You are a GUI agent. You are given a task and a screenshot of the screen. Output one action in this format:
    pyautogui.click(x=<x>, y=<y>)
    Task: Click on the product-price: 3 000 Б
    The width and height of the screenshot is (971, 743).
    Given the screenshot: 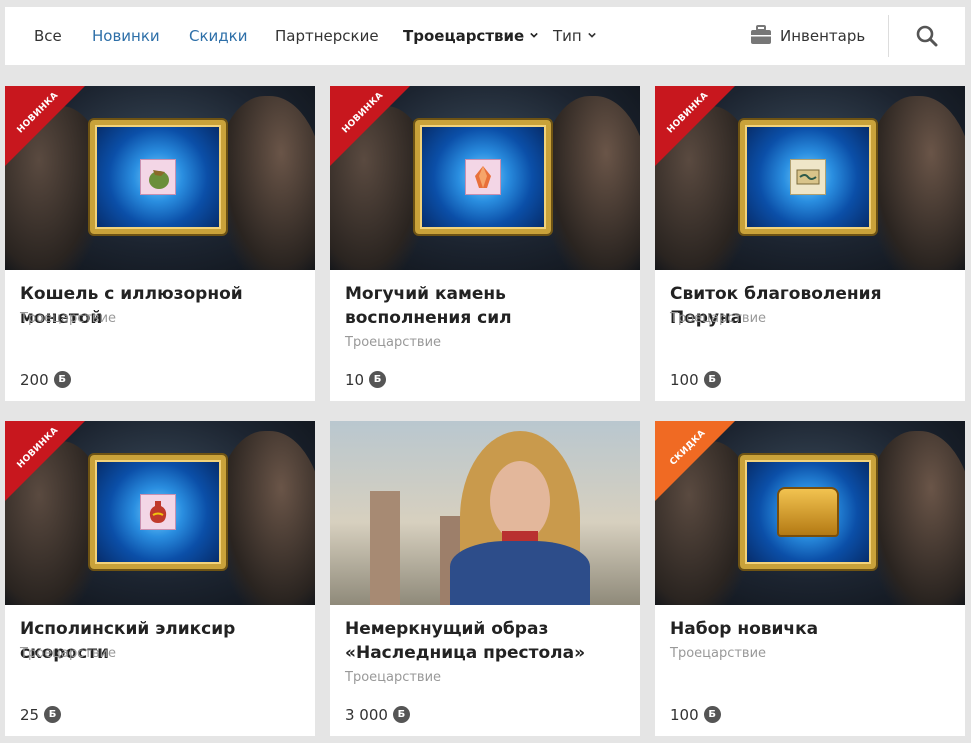 What is the action you would take?
    pyautogui.click(x=377, y=714)
    